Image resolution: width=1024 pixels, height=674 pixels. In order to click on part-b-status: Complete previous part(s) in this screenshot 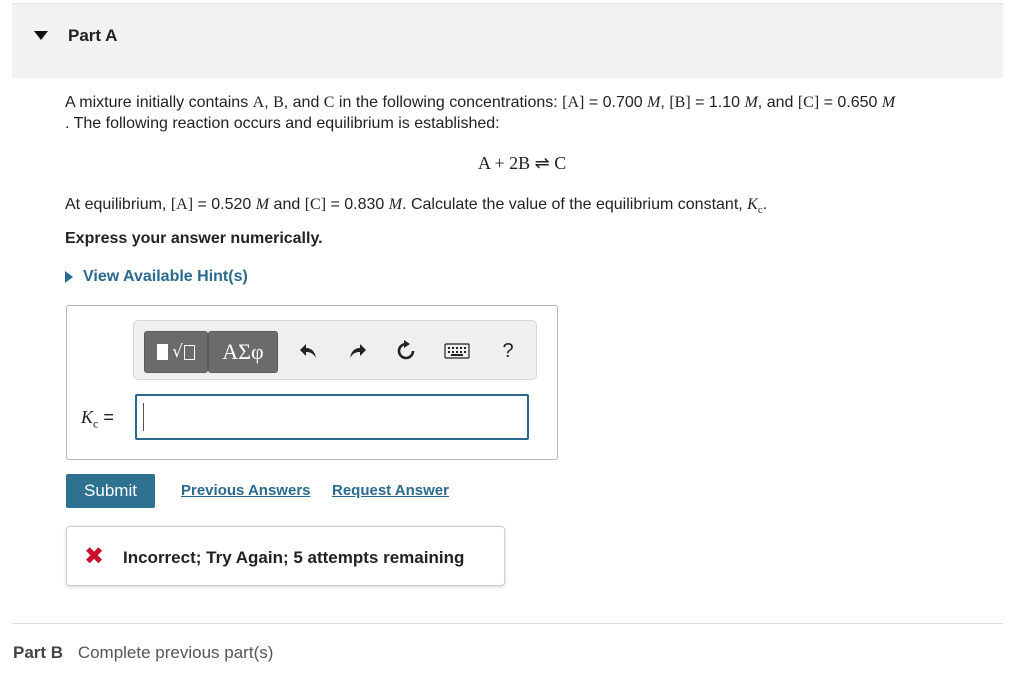, I will do `click(175, 652)`.